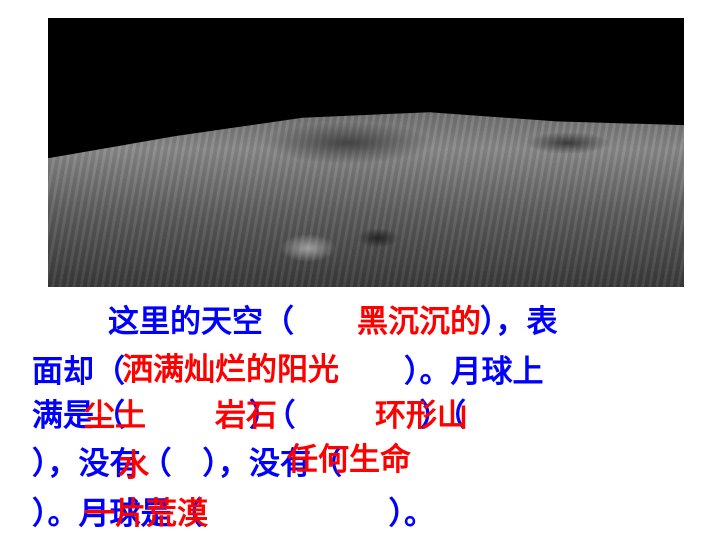 Image resolution: width=720 pixels, height=540 pixels. I want to click on answer-surface: 洒满灿烂的阳光, so click(230, 370).